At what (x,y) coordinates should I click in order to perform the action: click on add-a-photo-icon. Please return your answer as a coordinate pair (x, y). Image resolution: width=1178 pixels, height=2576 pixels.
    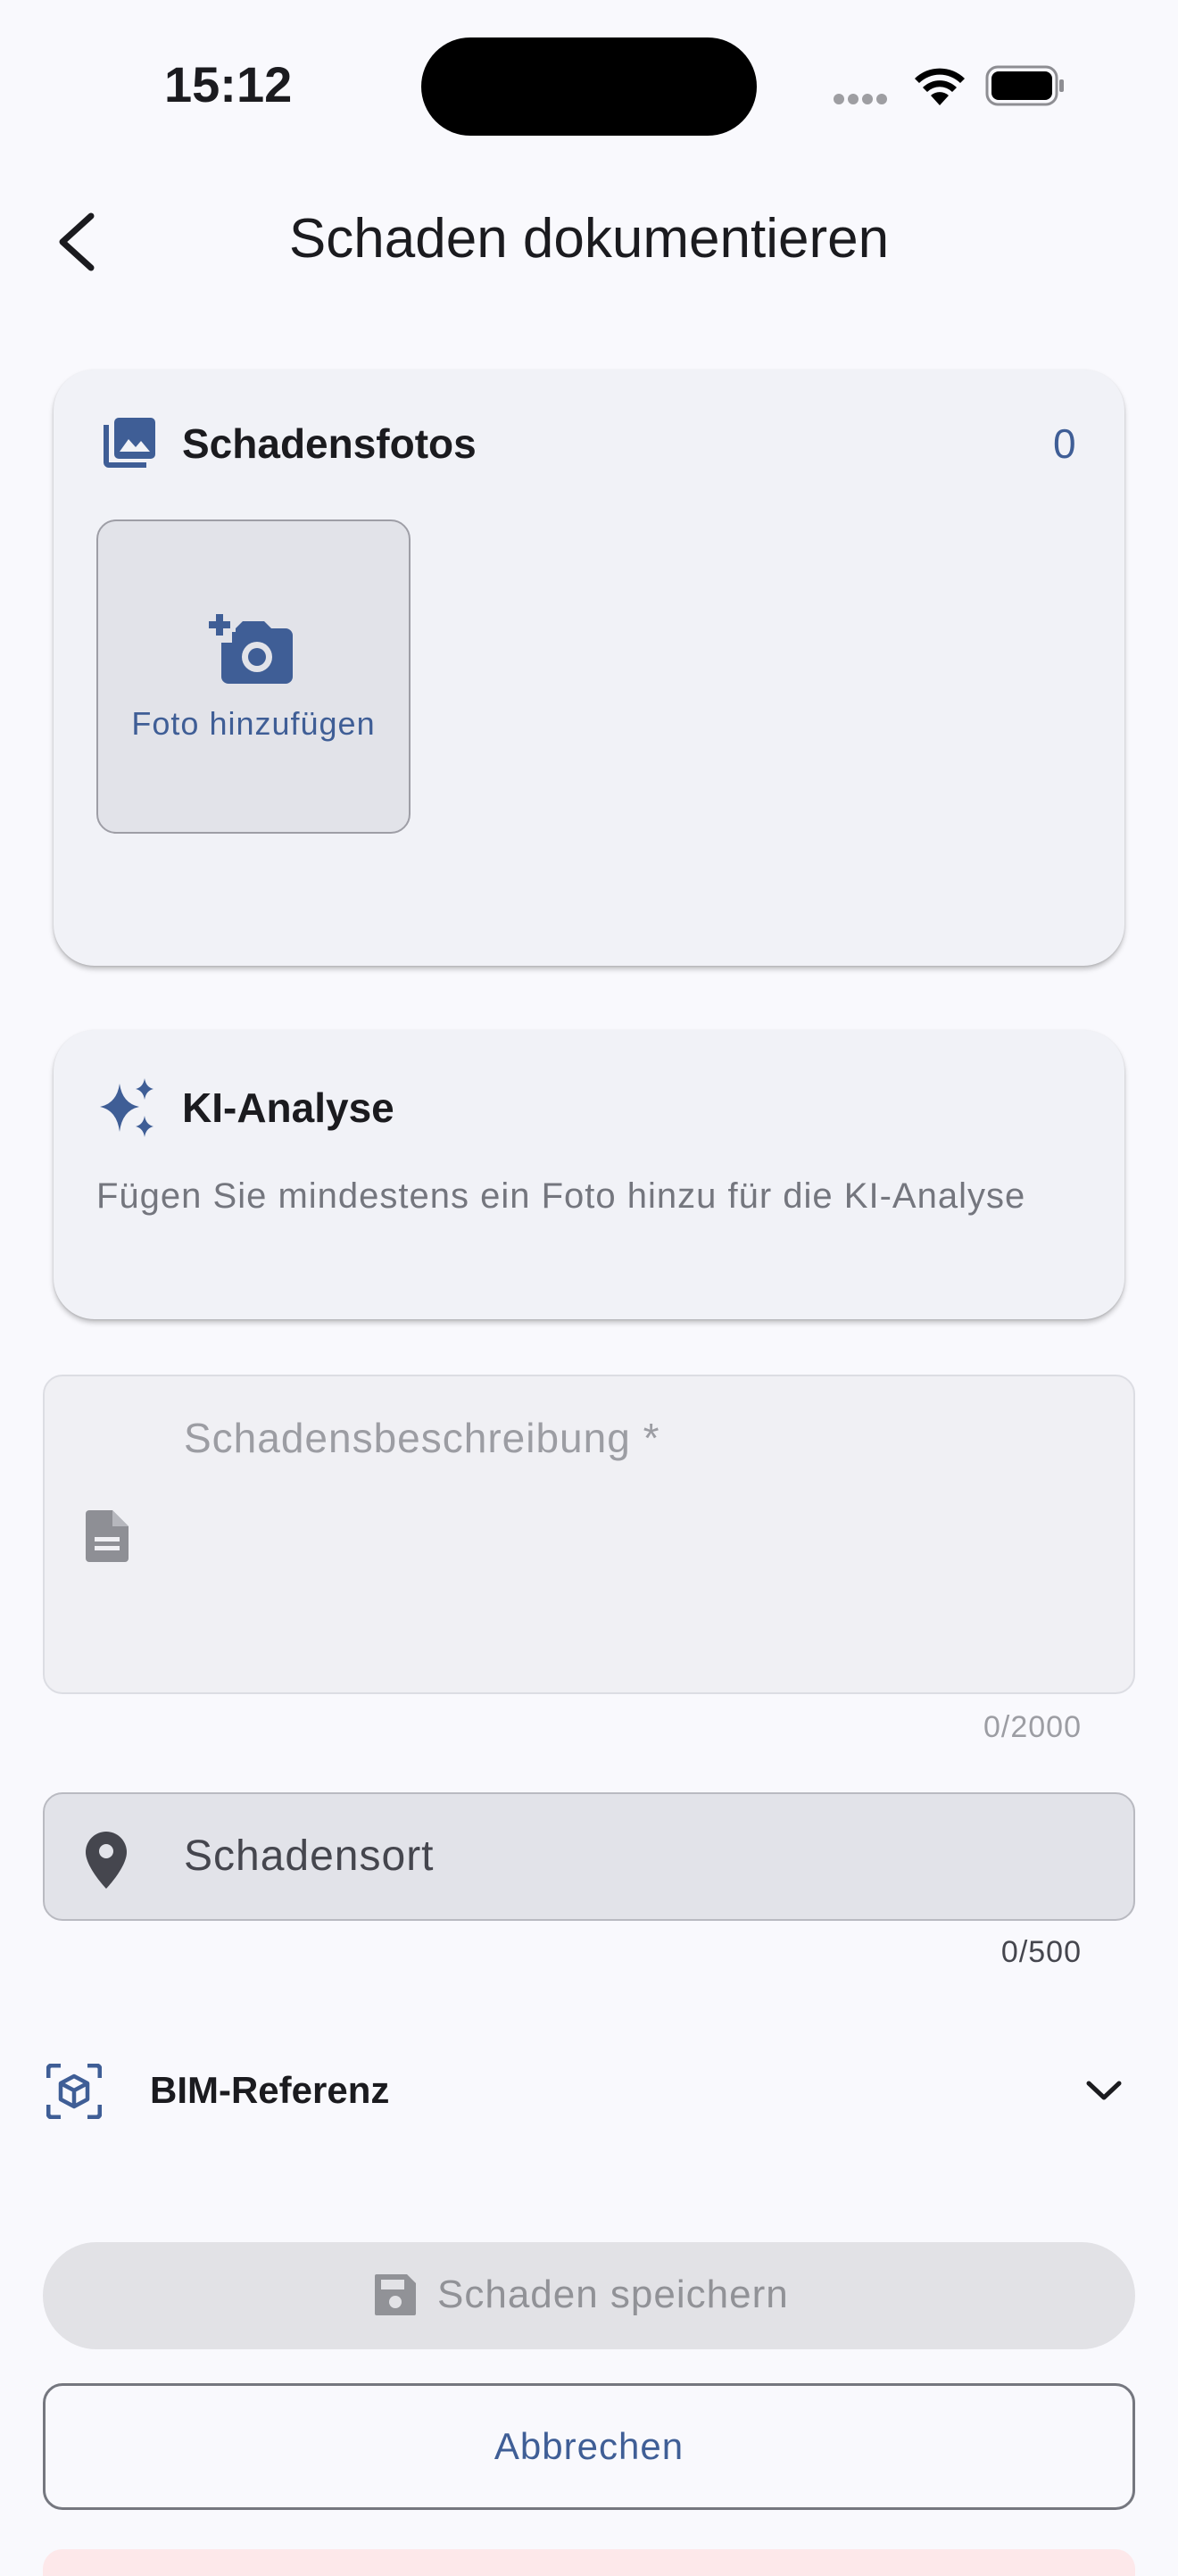
    Looking at the image, I should click on (251, 649).